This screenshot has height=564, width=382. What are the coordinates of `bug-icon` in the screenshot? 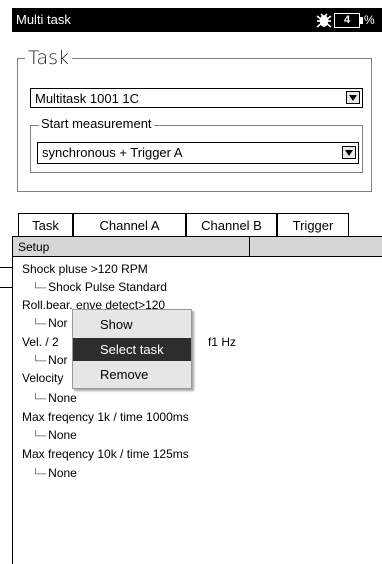 It's located at (324, 20).